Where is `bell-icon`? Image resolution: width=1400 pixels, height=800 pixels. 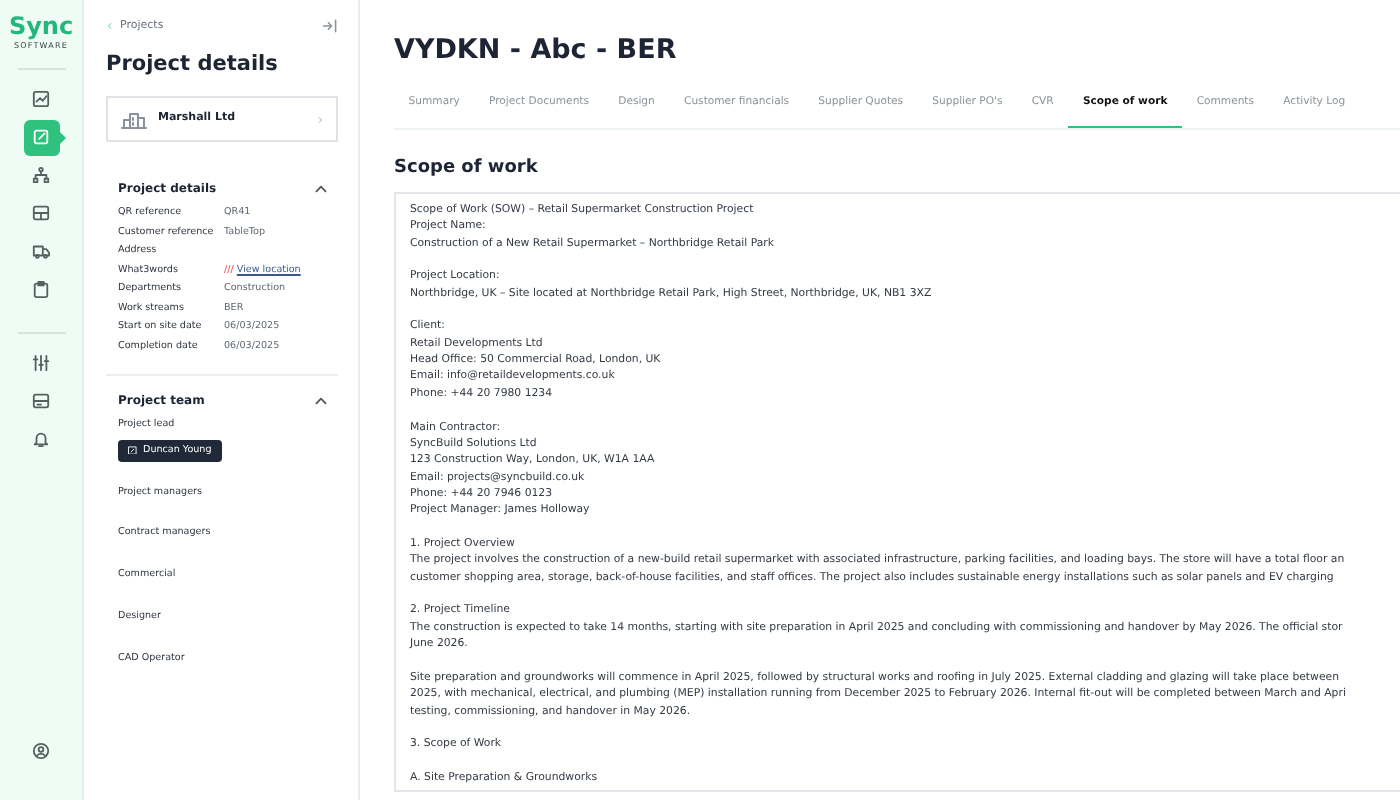 bell-icon is located at coordinates (41, 439).